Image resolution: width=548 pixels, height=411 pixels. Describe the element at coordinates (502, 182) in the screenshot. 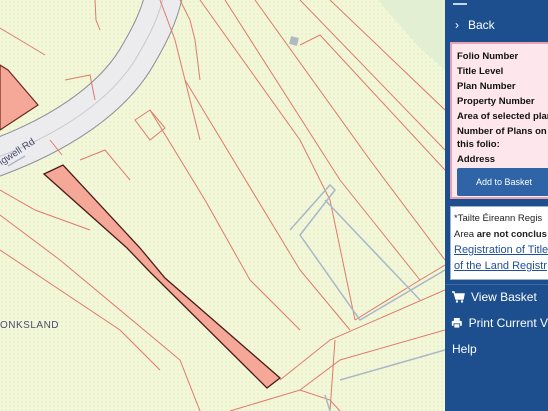

I see `add-to-basket-button: Add to Basket` at that location.